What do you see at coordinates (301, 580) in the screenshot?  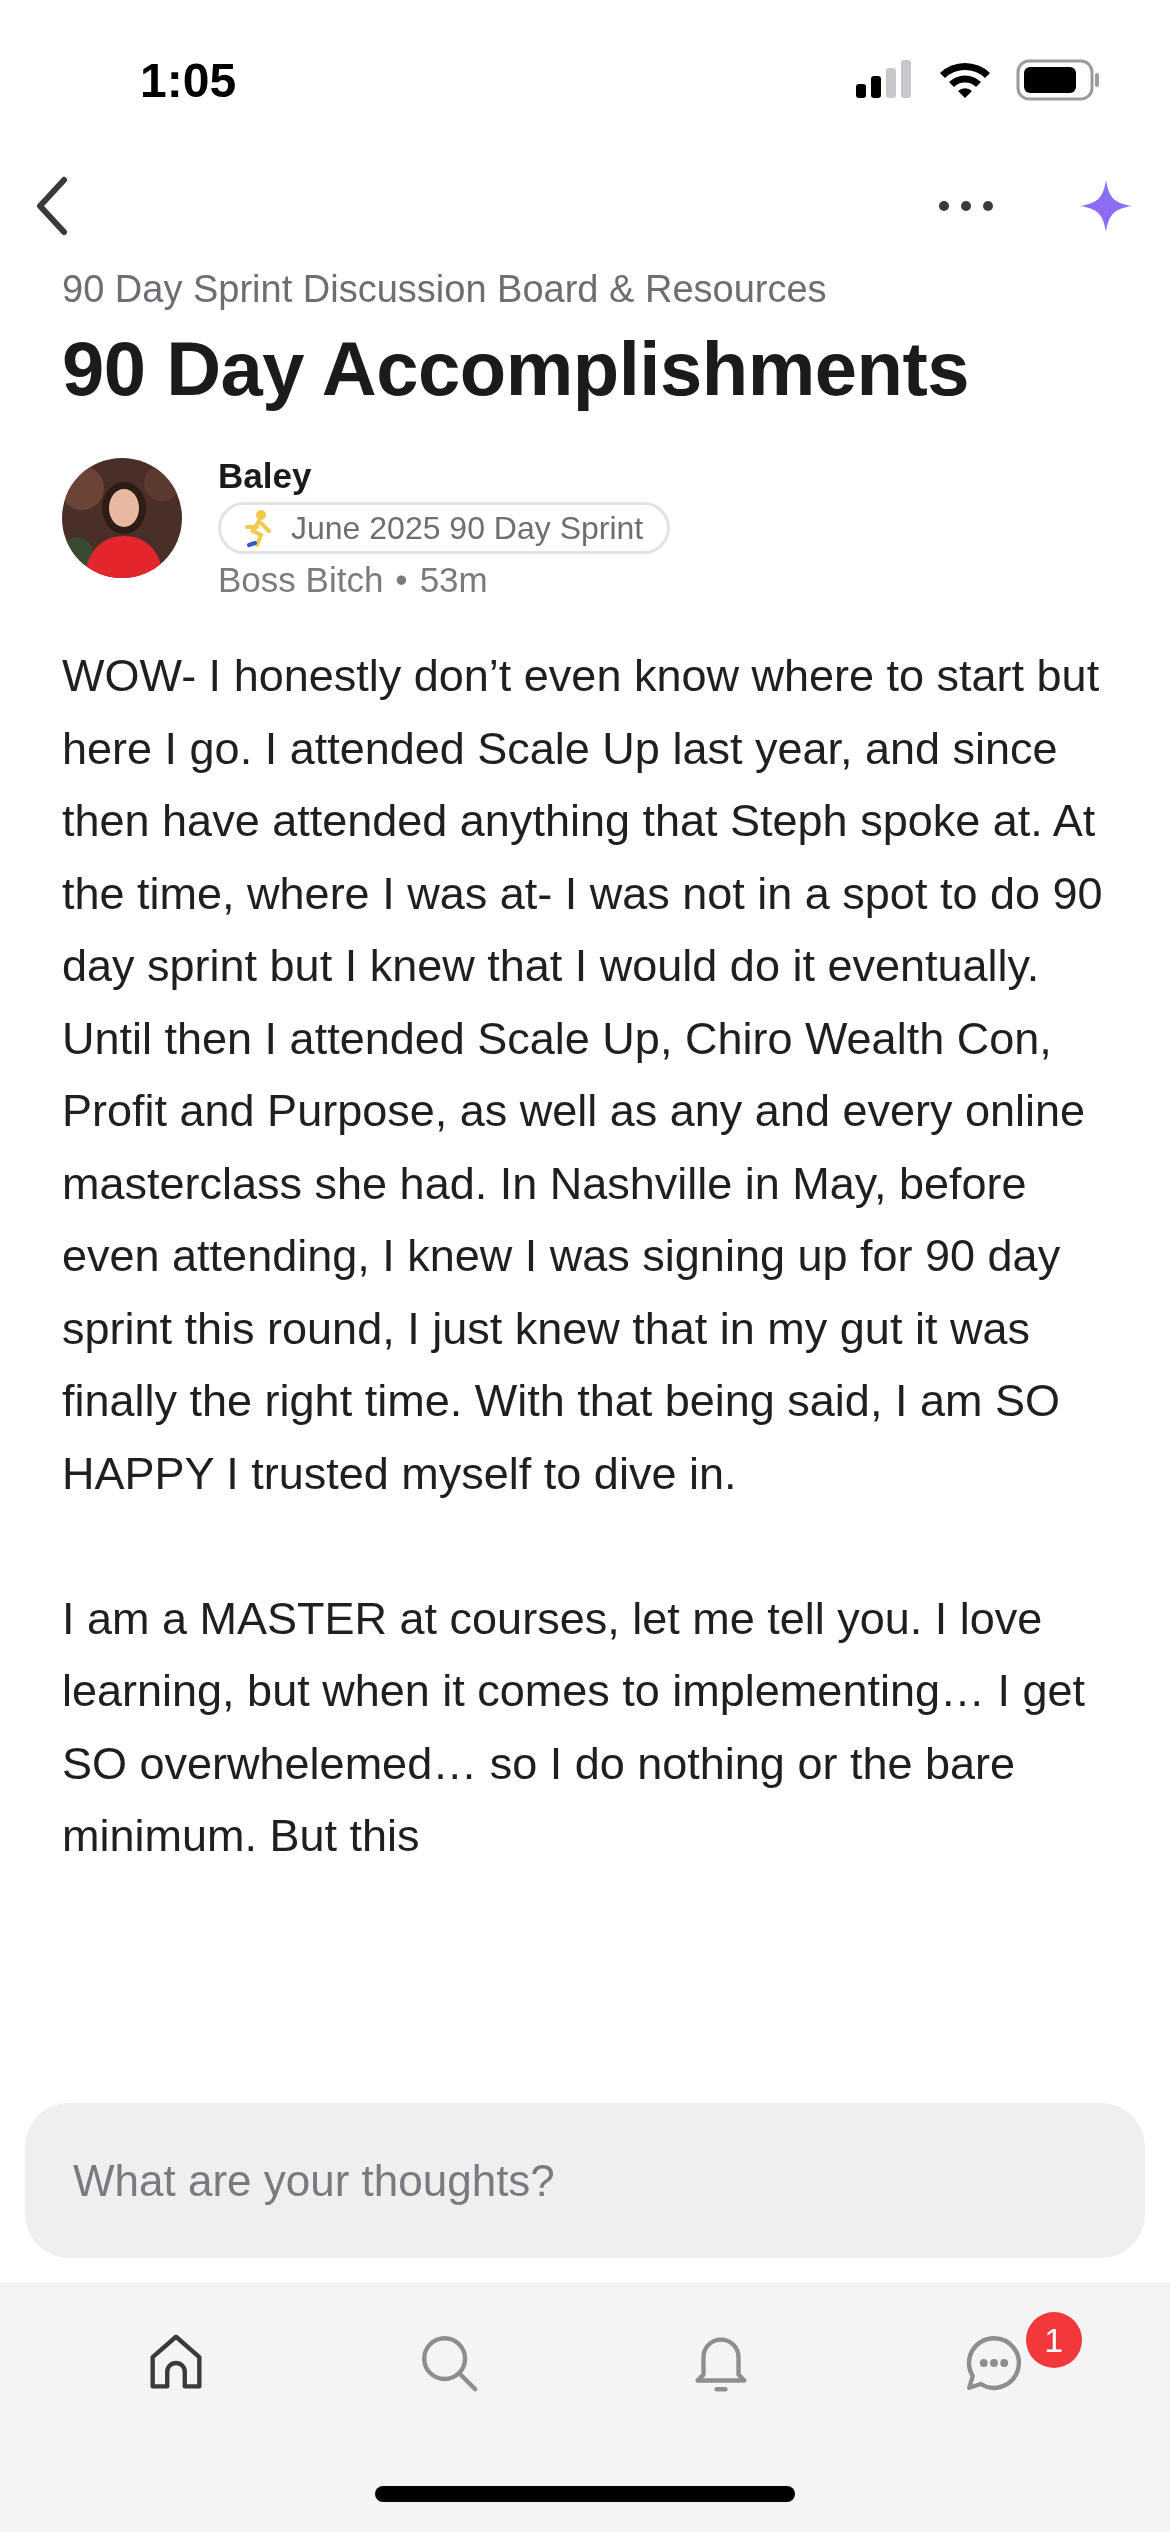 I see `author-role: Boss Bitch` at bounding box center [301, 580].